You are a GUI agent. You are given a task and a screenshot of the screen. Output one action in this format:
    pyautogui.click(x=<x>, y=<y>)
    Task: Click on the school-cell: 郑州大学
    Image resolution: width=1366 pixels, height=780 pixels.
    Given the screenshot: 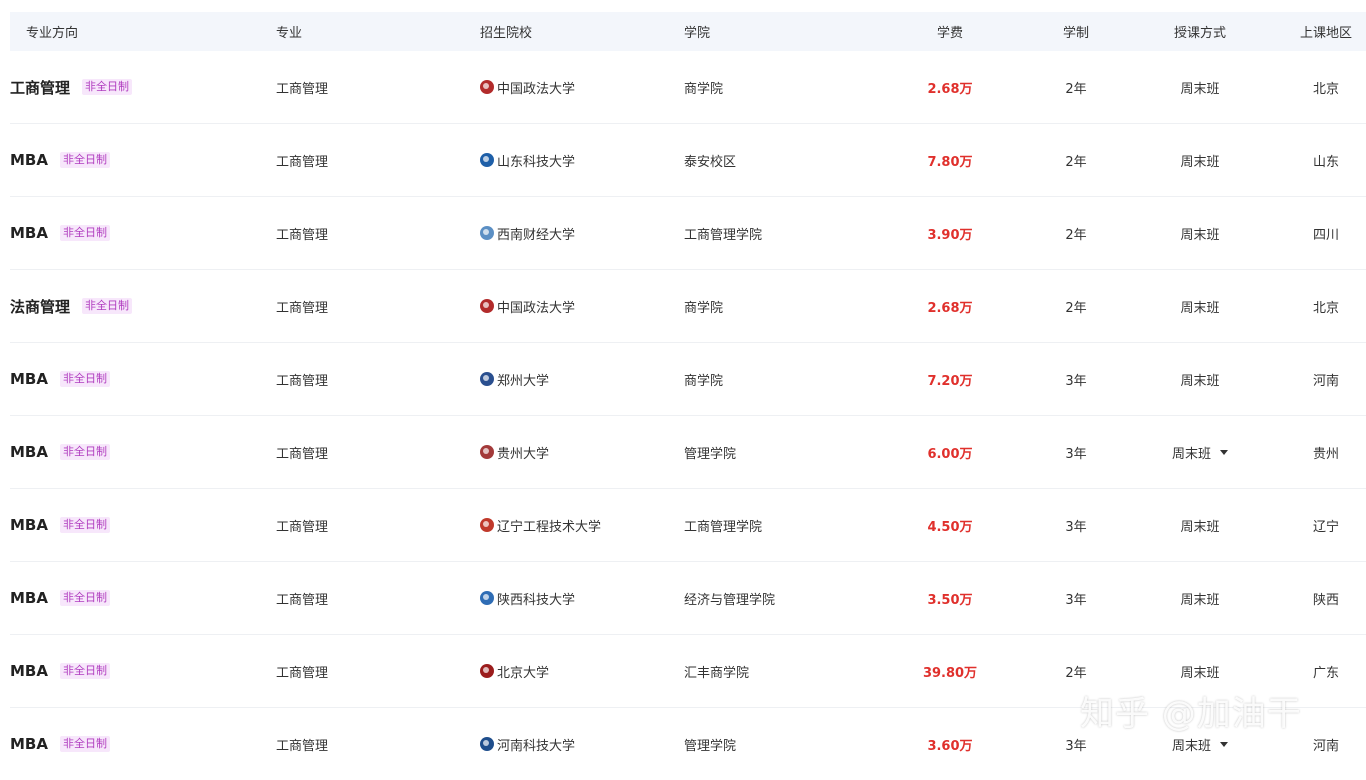 What is the action you would take?
    pyautogui.click(x=514, y=379)
    